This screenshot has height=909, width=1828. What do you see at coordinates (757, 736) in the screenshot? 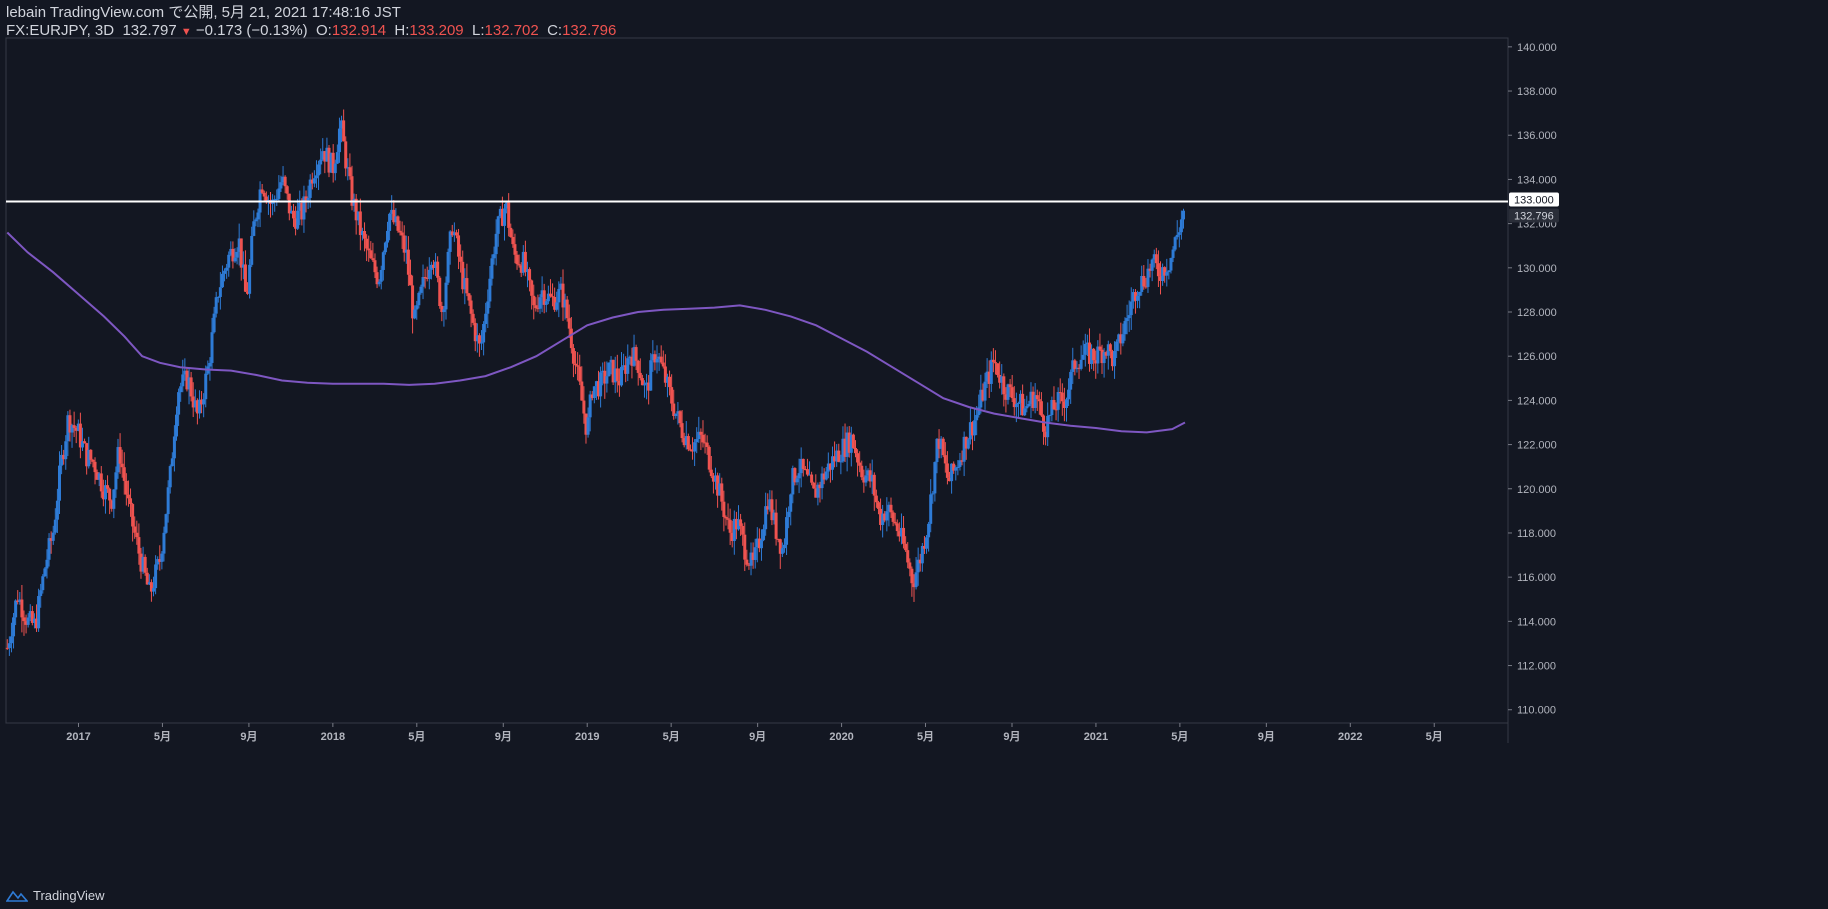
I see `x-tick-label: 9月` at bounding box center [757, 736].